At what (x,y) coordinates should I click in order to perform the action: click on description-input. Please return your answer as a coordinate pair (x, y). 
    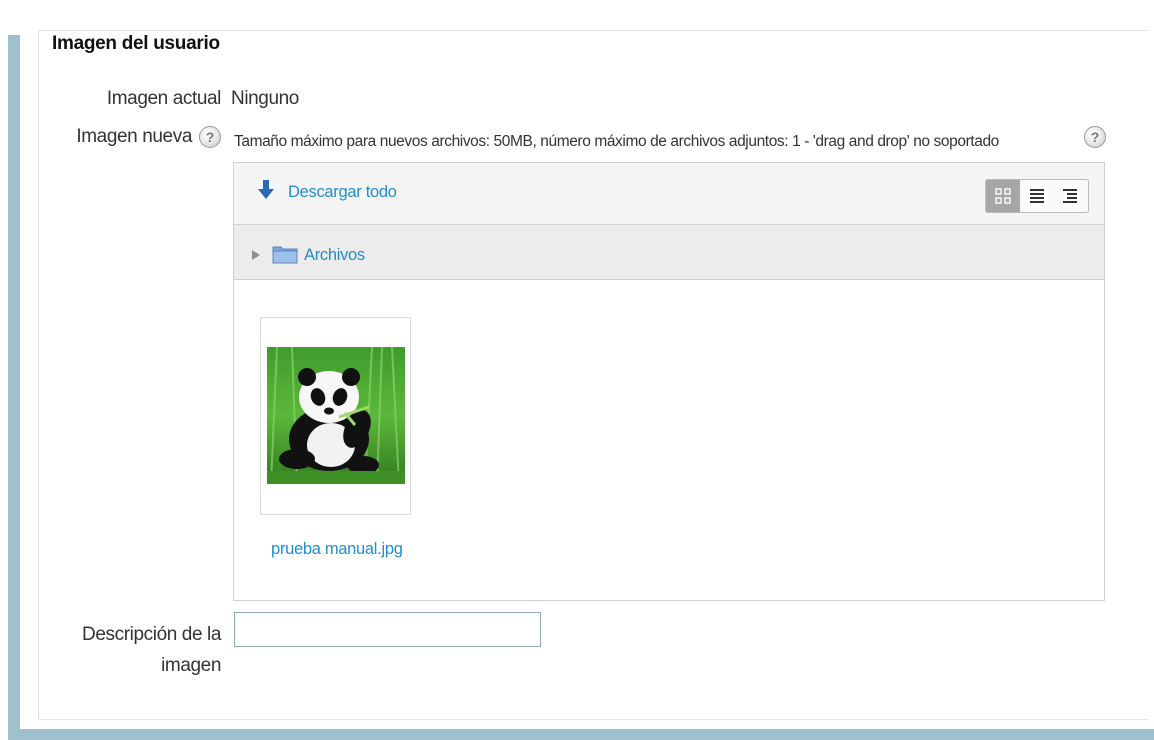
    Looking at the image, I should click on (387, 629).